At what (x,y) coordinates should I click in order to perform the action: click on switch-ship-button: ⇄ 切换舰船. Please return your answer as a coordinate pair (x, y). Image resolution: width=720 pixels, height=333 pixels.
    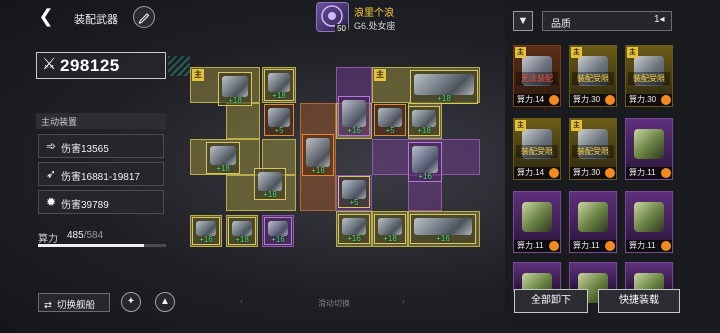
    Looking at the image, I should click on (74, 302).